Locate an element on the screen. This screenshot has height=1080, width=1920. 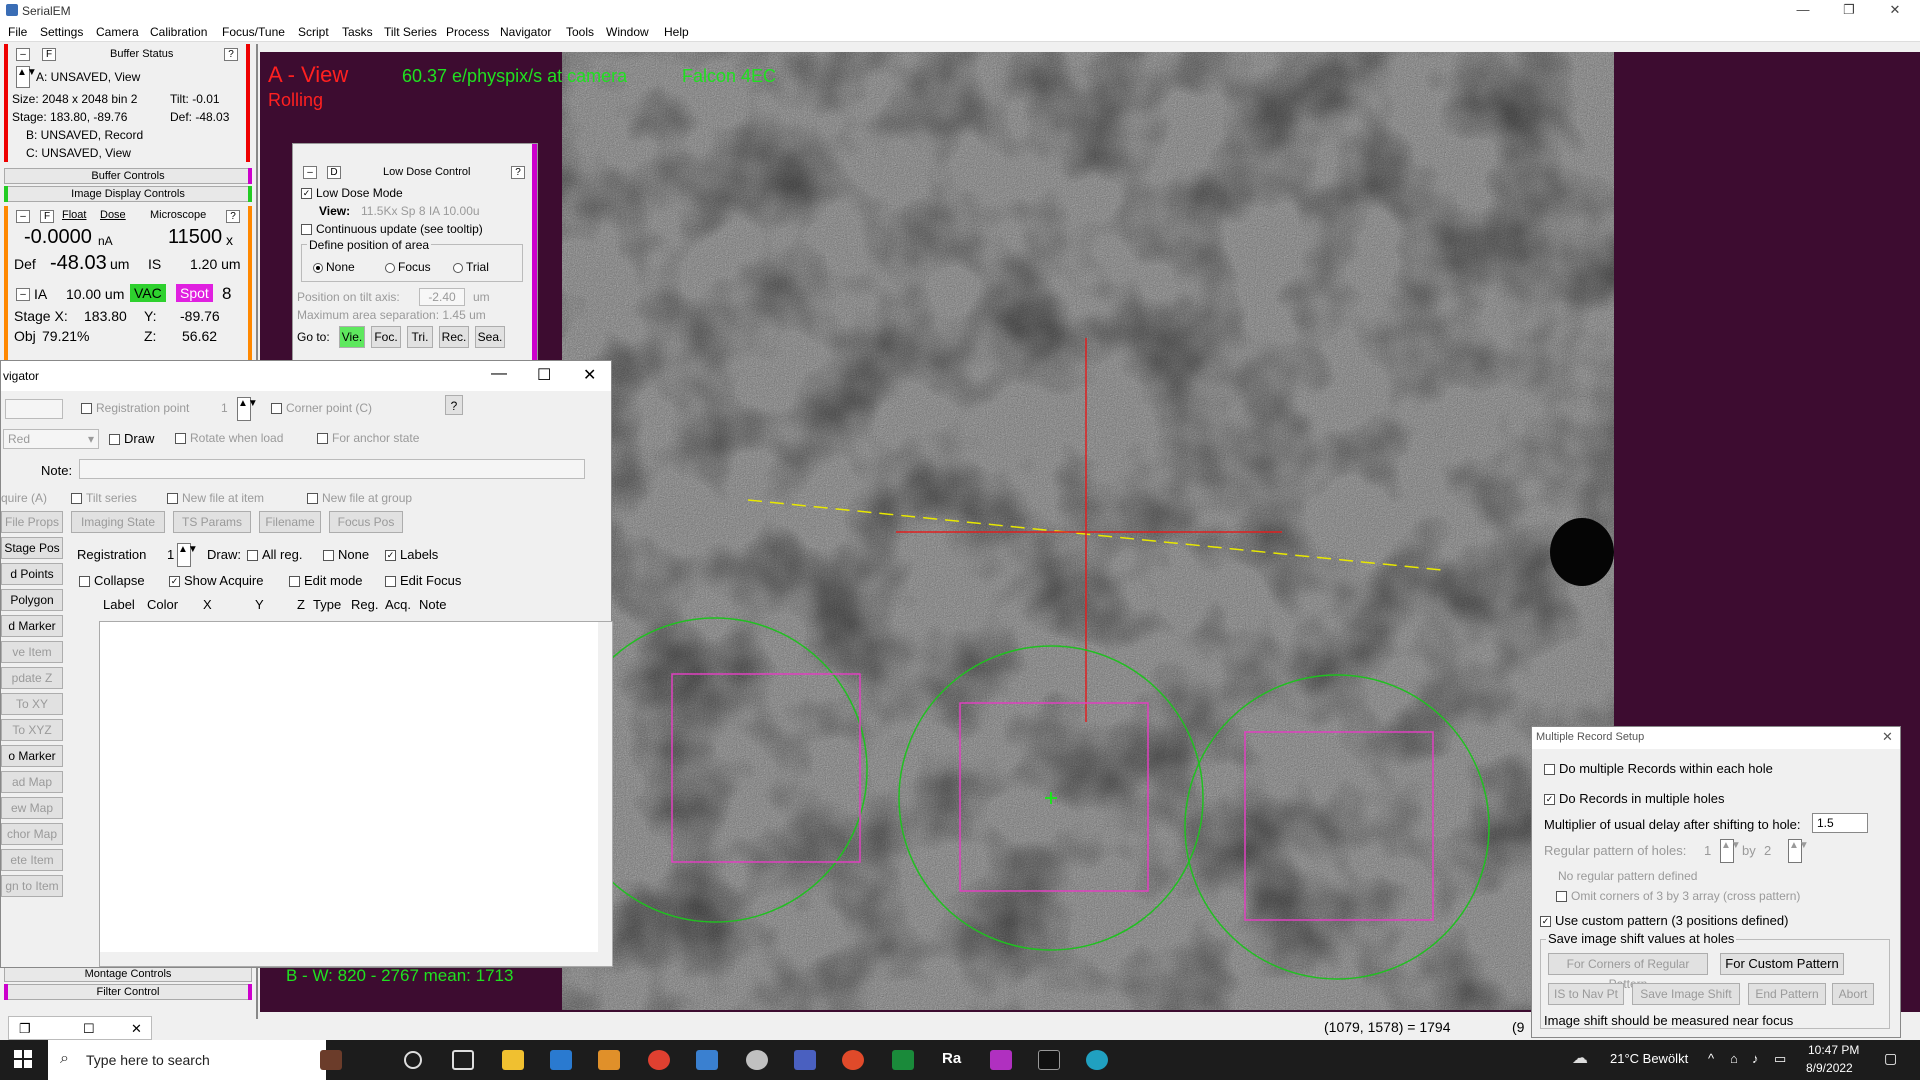
low-dose-mode-checkbox: ✓ Low Dose Mode is located at coordinates (352, 193).